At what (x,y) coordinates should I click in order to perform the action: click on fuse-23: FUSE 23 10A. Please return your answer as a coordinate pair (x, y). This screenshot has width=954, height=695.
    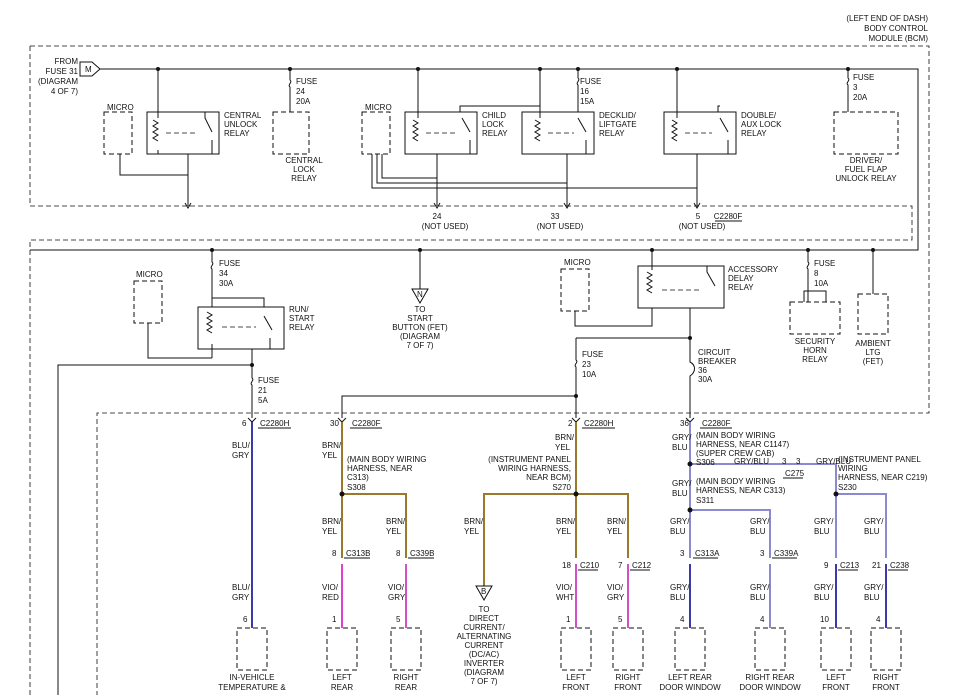
    Looking at the image, I should click on (588, 378).